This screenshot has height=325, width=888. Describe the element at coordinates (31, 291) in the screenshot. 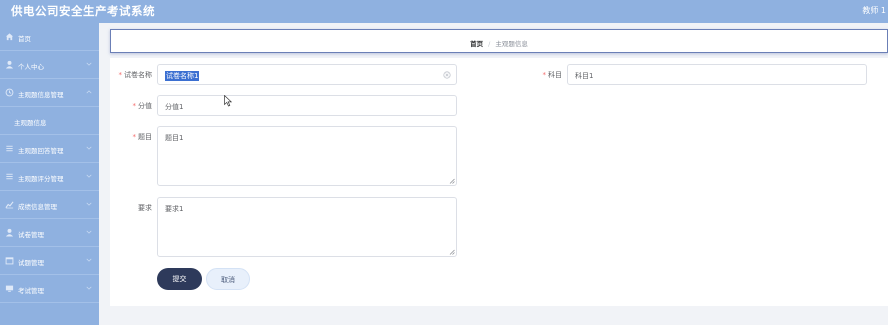

I see `sidebar-item-label: 考试管理` at that location.